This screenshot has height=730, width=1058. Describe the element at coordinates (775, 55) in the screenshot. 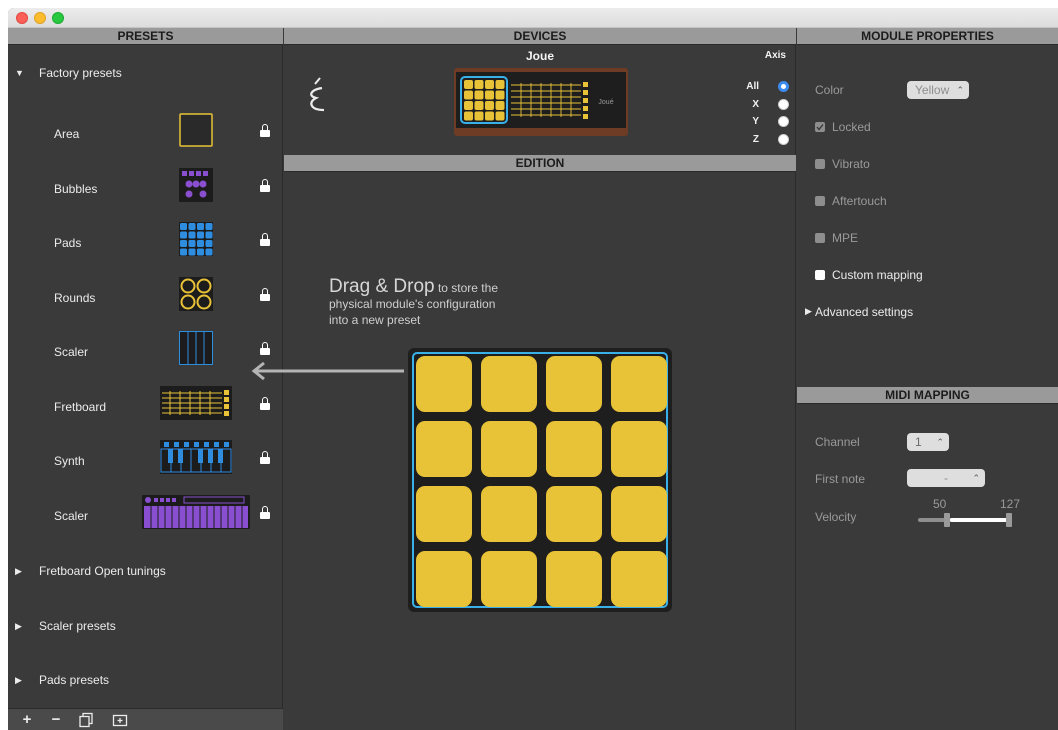

I see `axis-title: Axis` at that location.